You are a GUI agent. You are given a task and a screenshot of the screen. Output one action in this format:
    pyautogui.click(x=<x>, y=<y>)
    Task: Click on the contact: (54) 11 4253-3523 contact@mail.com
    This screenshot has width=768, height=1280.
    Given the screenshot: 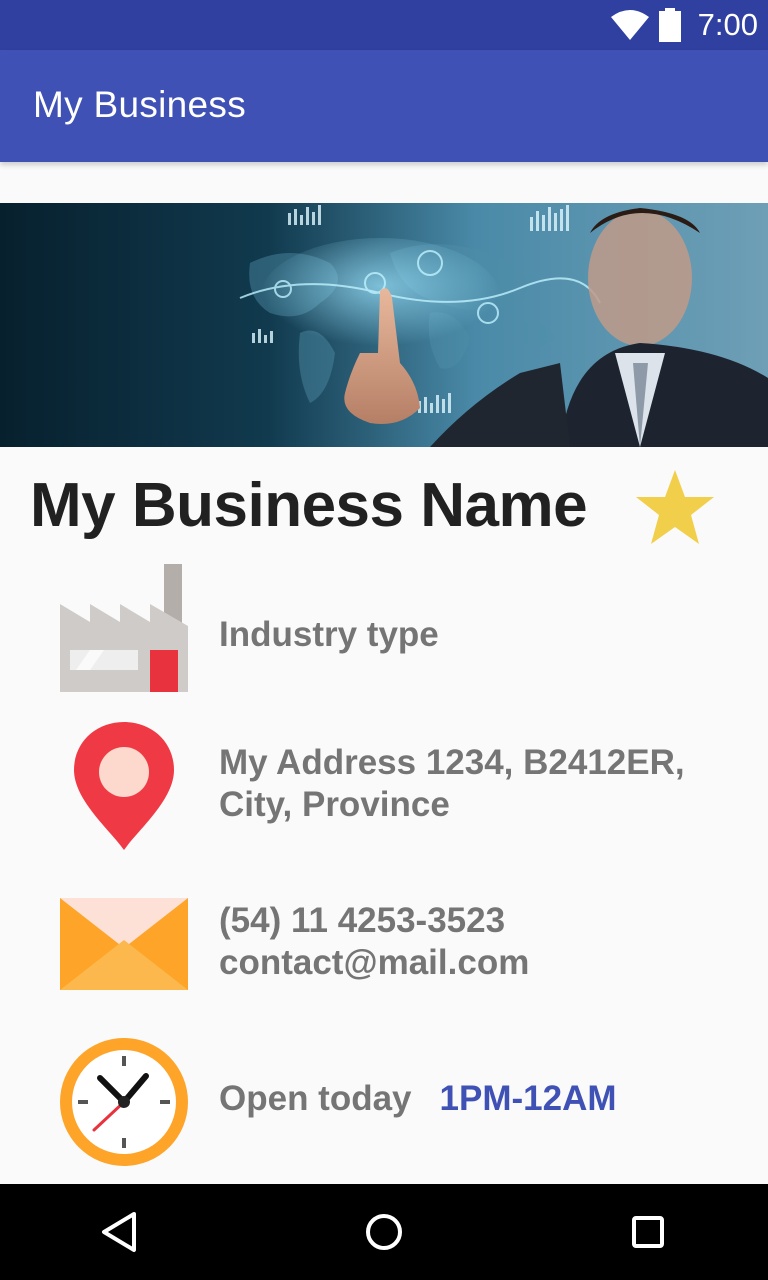 What is the action you would take?
    pyautogui.click(x=374, y=942)
    